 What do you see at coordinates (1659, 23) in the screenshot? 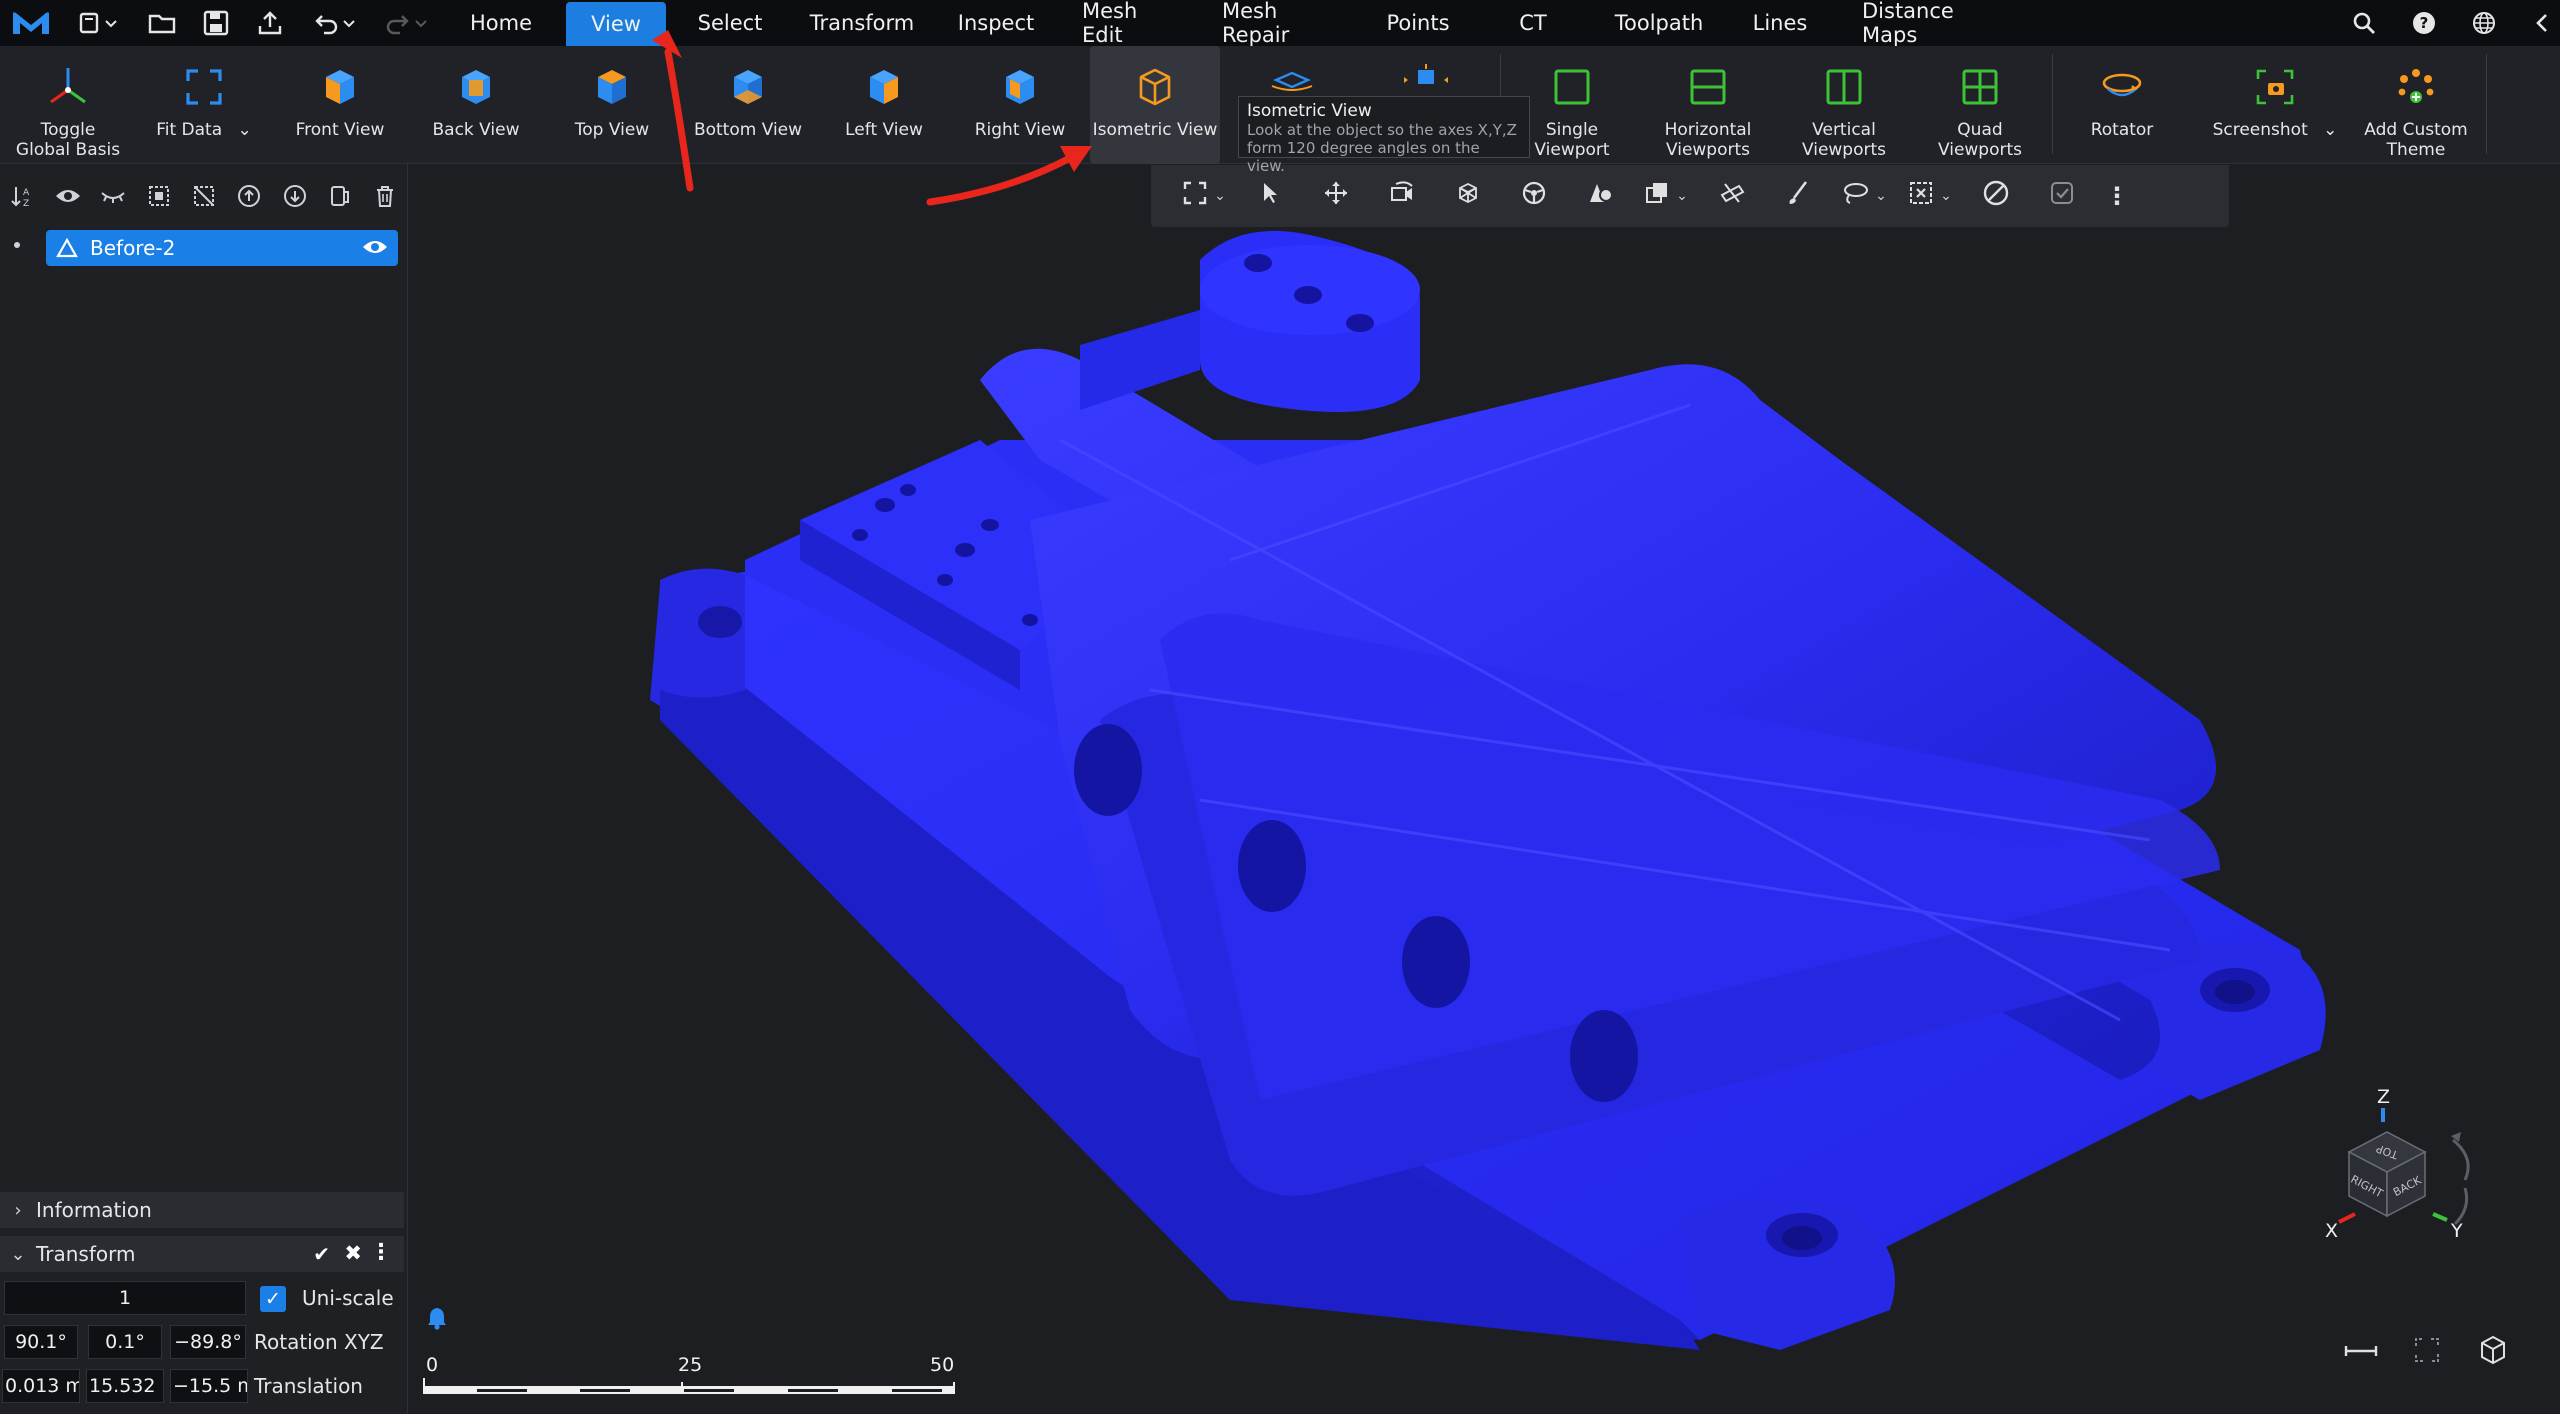
I see `tab-toolpath: Toolpath` at bounding box center [1659, 23].